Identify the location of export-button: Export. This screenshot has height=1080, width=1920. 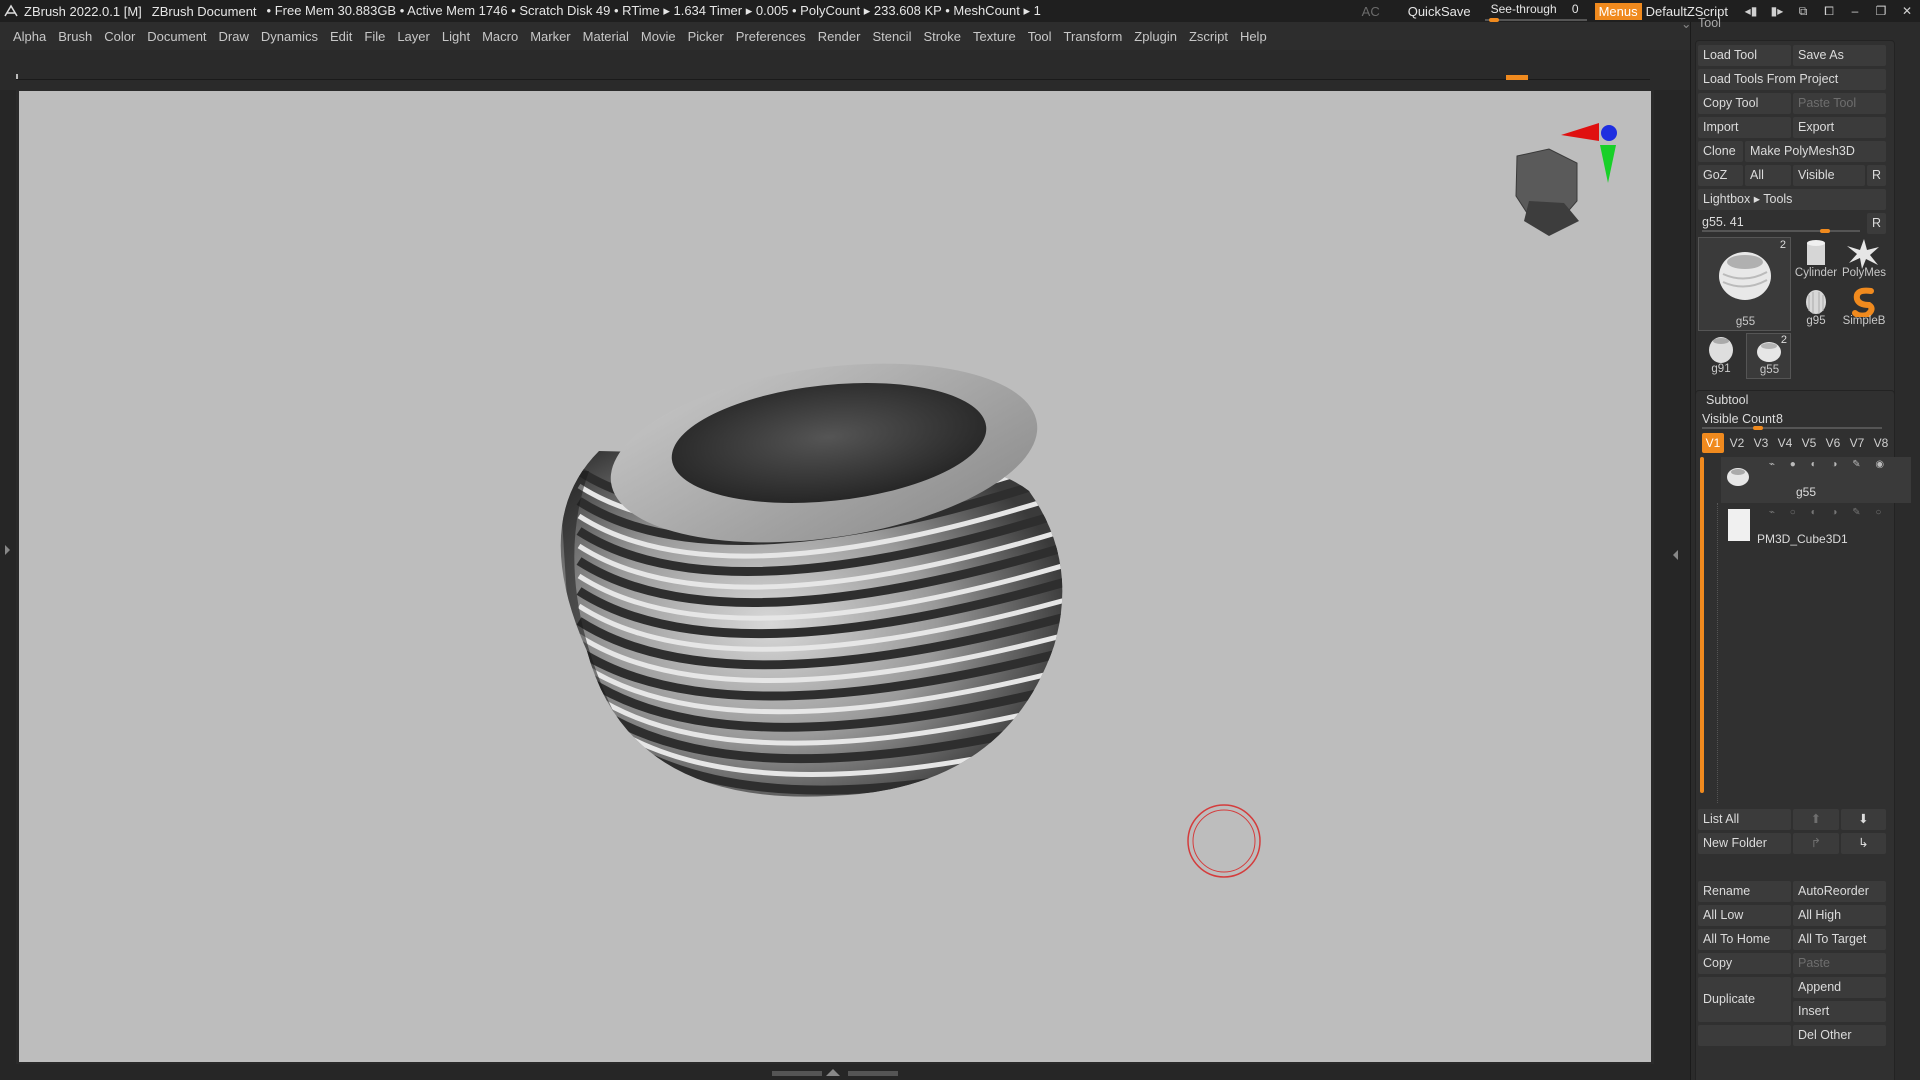
(1839, 127).